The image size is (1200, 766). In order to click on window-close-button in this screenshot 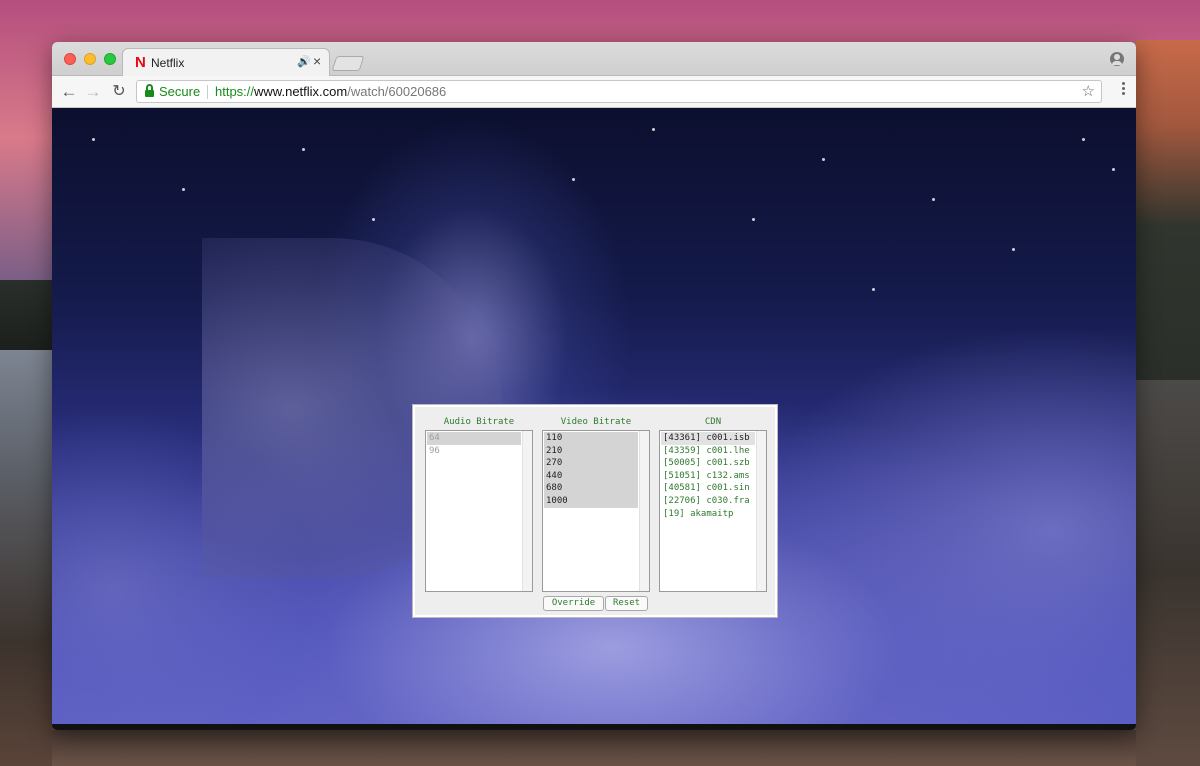, I will do `click(70, 59)`.